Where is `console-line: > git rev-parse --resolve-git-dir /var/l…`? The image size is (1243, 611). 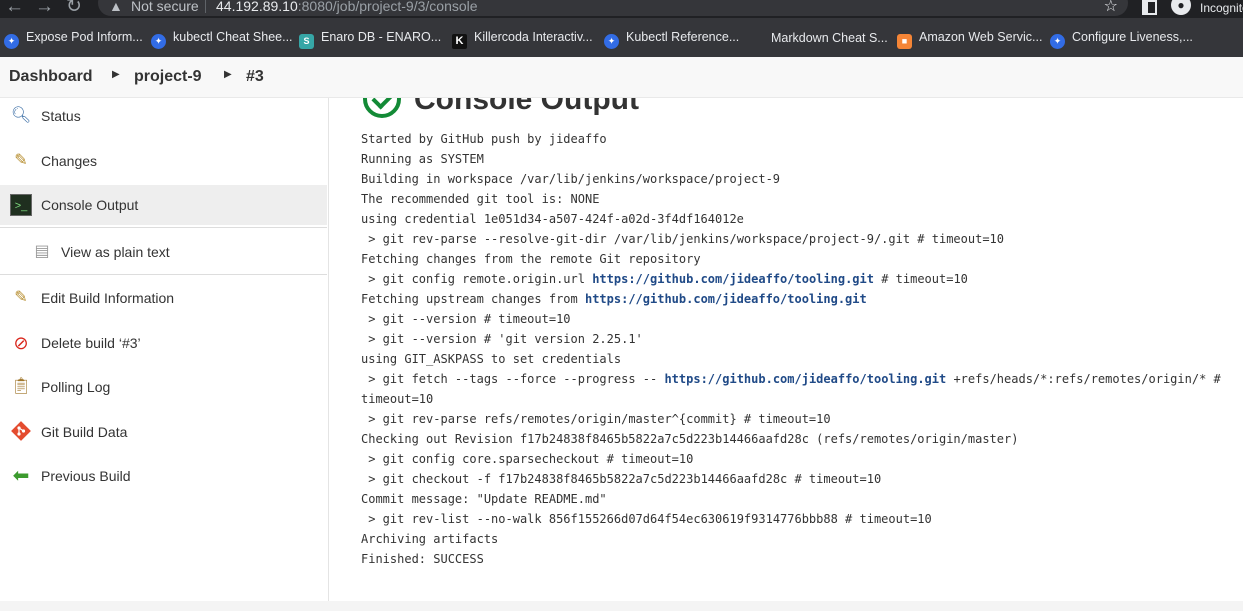
console-line: > git rev-parse --resolve-git-dir /var/l… is located at coordinates (682, 239).